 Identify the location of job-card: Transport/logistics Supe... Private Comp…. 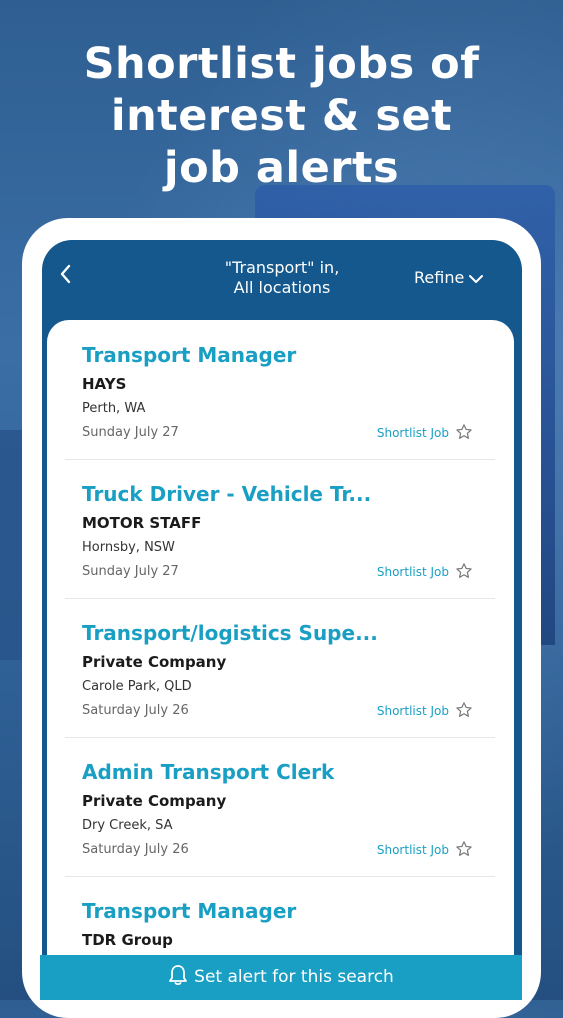
(280, 668).